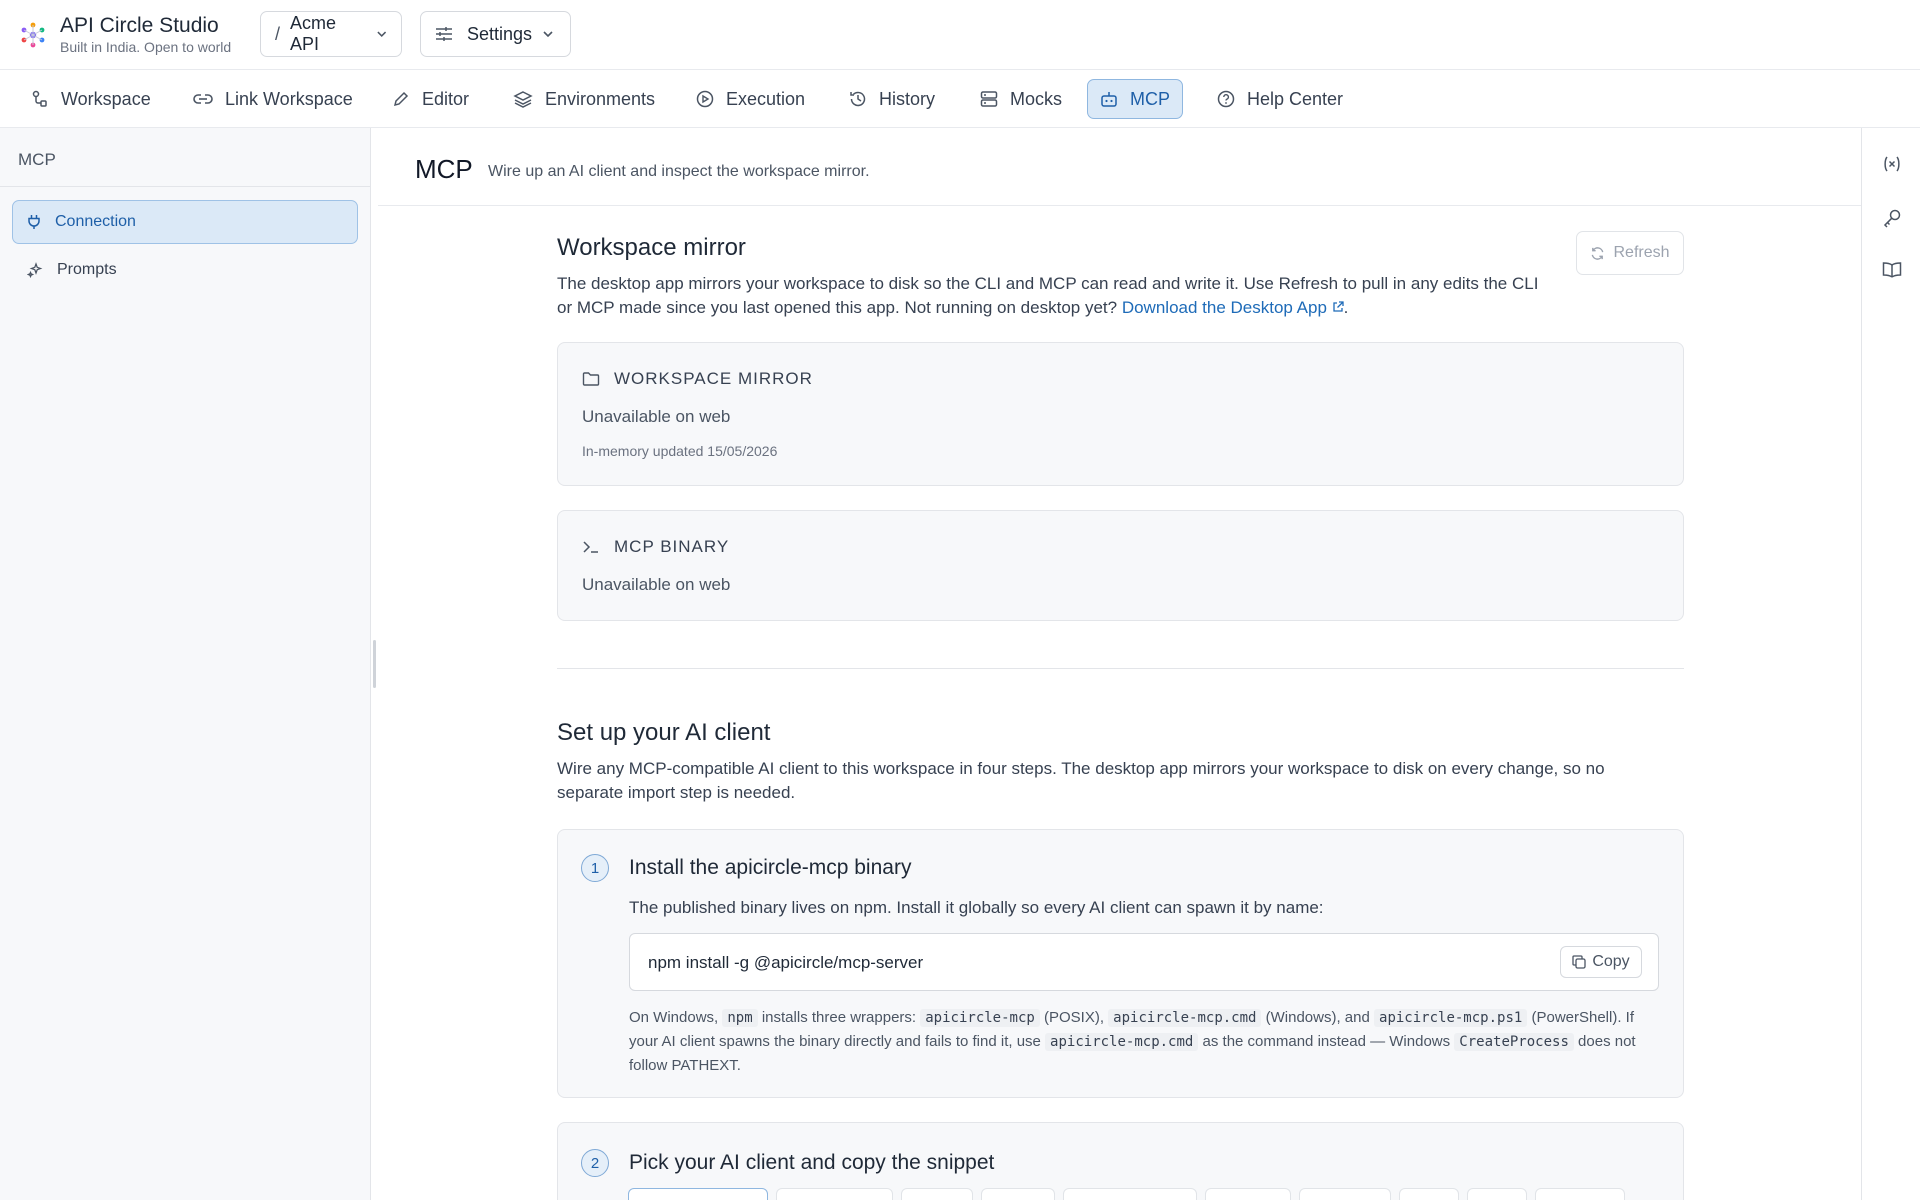 The width and height of the screenshot is (1920, 1200). I want to click on plug-icon, so click(34, 222).